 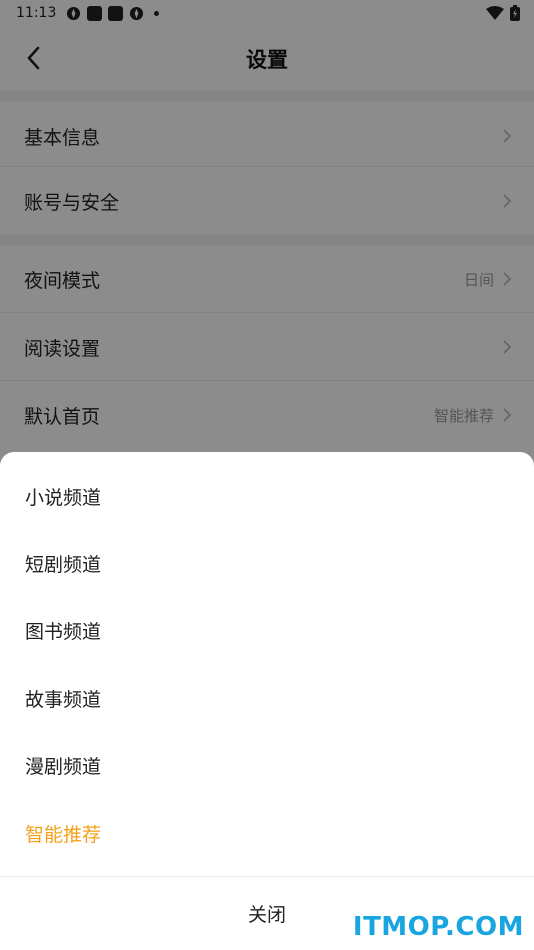 What do you see at coordinates (267, 495) in the screenshot?
I see `option-novel-channel: 小说频道` at bounding box center [267, 495].